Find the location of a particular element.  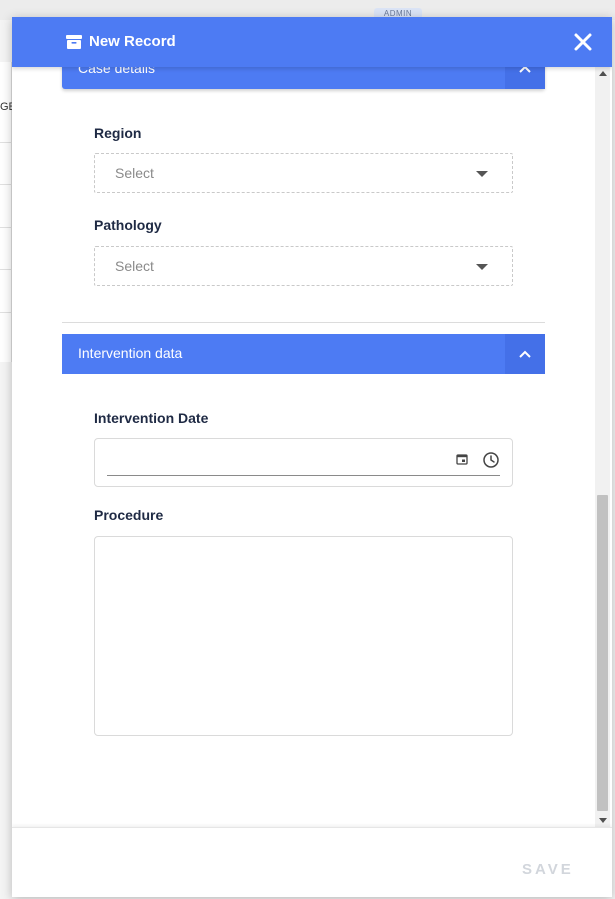

close-icon is located at coordinates (583, 42).